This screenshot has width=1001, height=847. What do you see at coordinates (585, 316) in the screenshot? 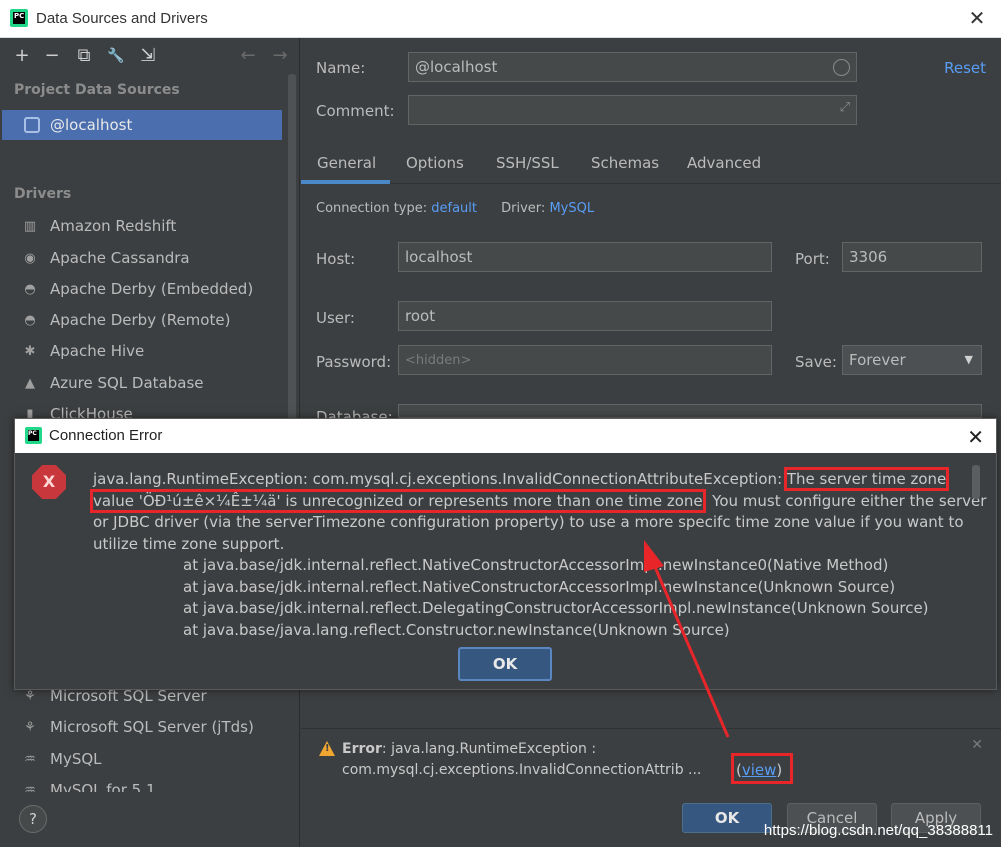
I see `user-input: root` at bounding box center [585, 316].